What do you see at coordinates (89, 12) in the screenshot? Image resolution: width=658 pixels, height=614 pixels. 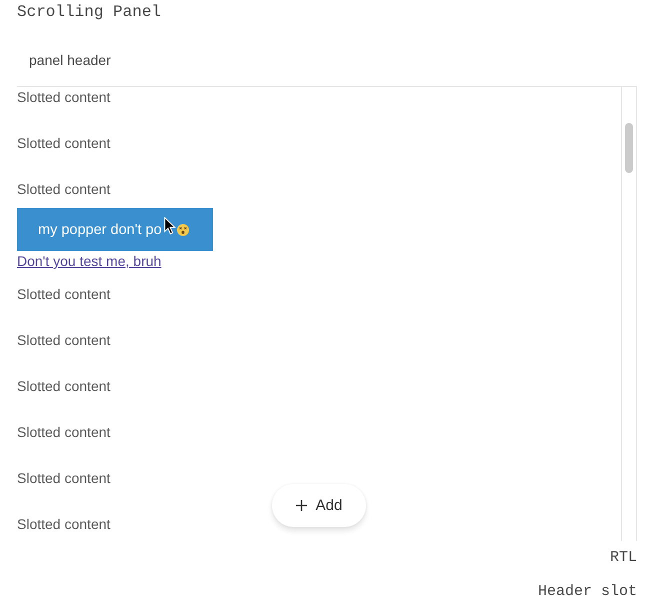 I see `page-title: Scrolling Panel` at bounding box center [89, 12].